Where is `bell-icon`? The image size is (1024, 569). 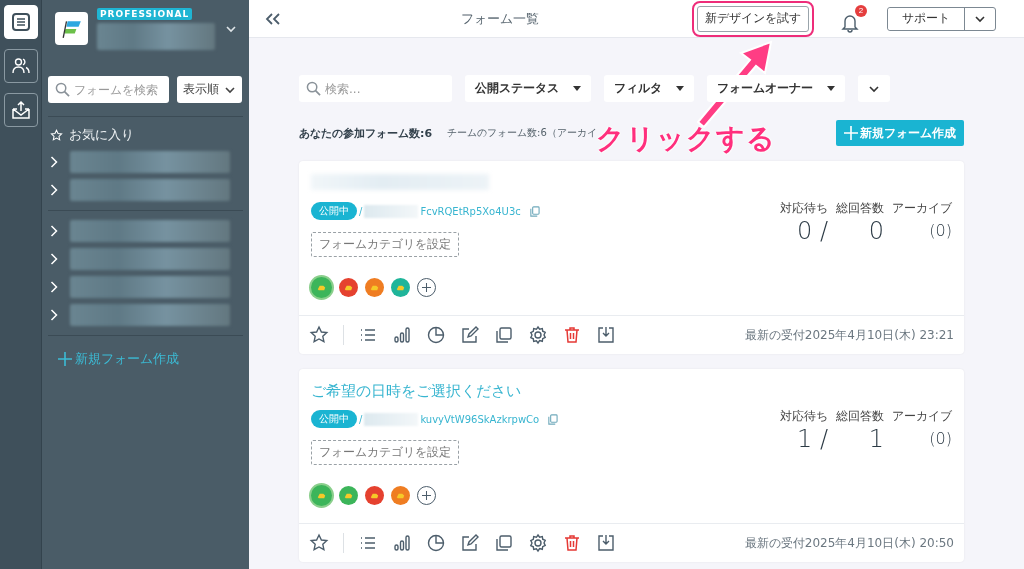 bell-icon is located at coordinates (850, 22).